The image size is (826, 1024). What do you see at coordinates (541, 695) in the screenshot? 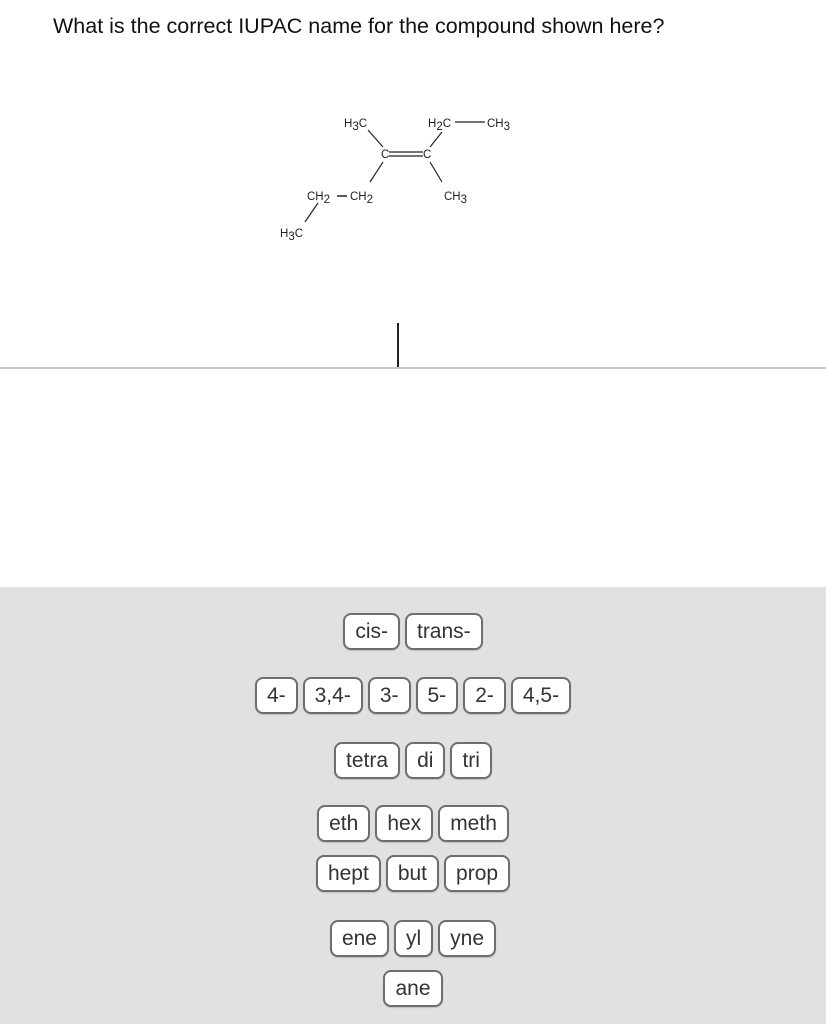
I see `tile-4-5: 4,5-` at bounding box center [541, 695].